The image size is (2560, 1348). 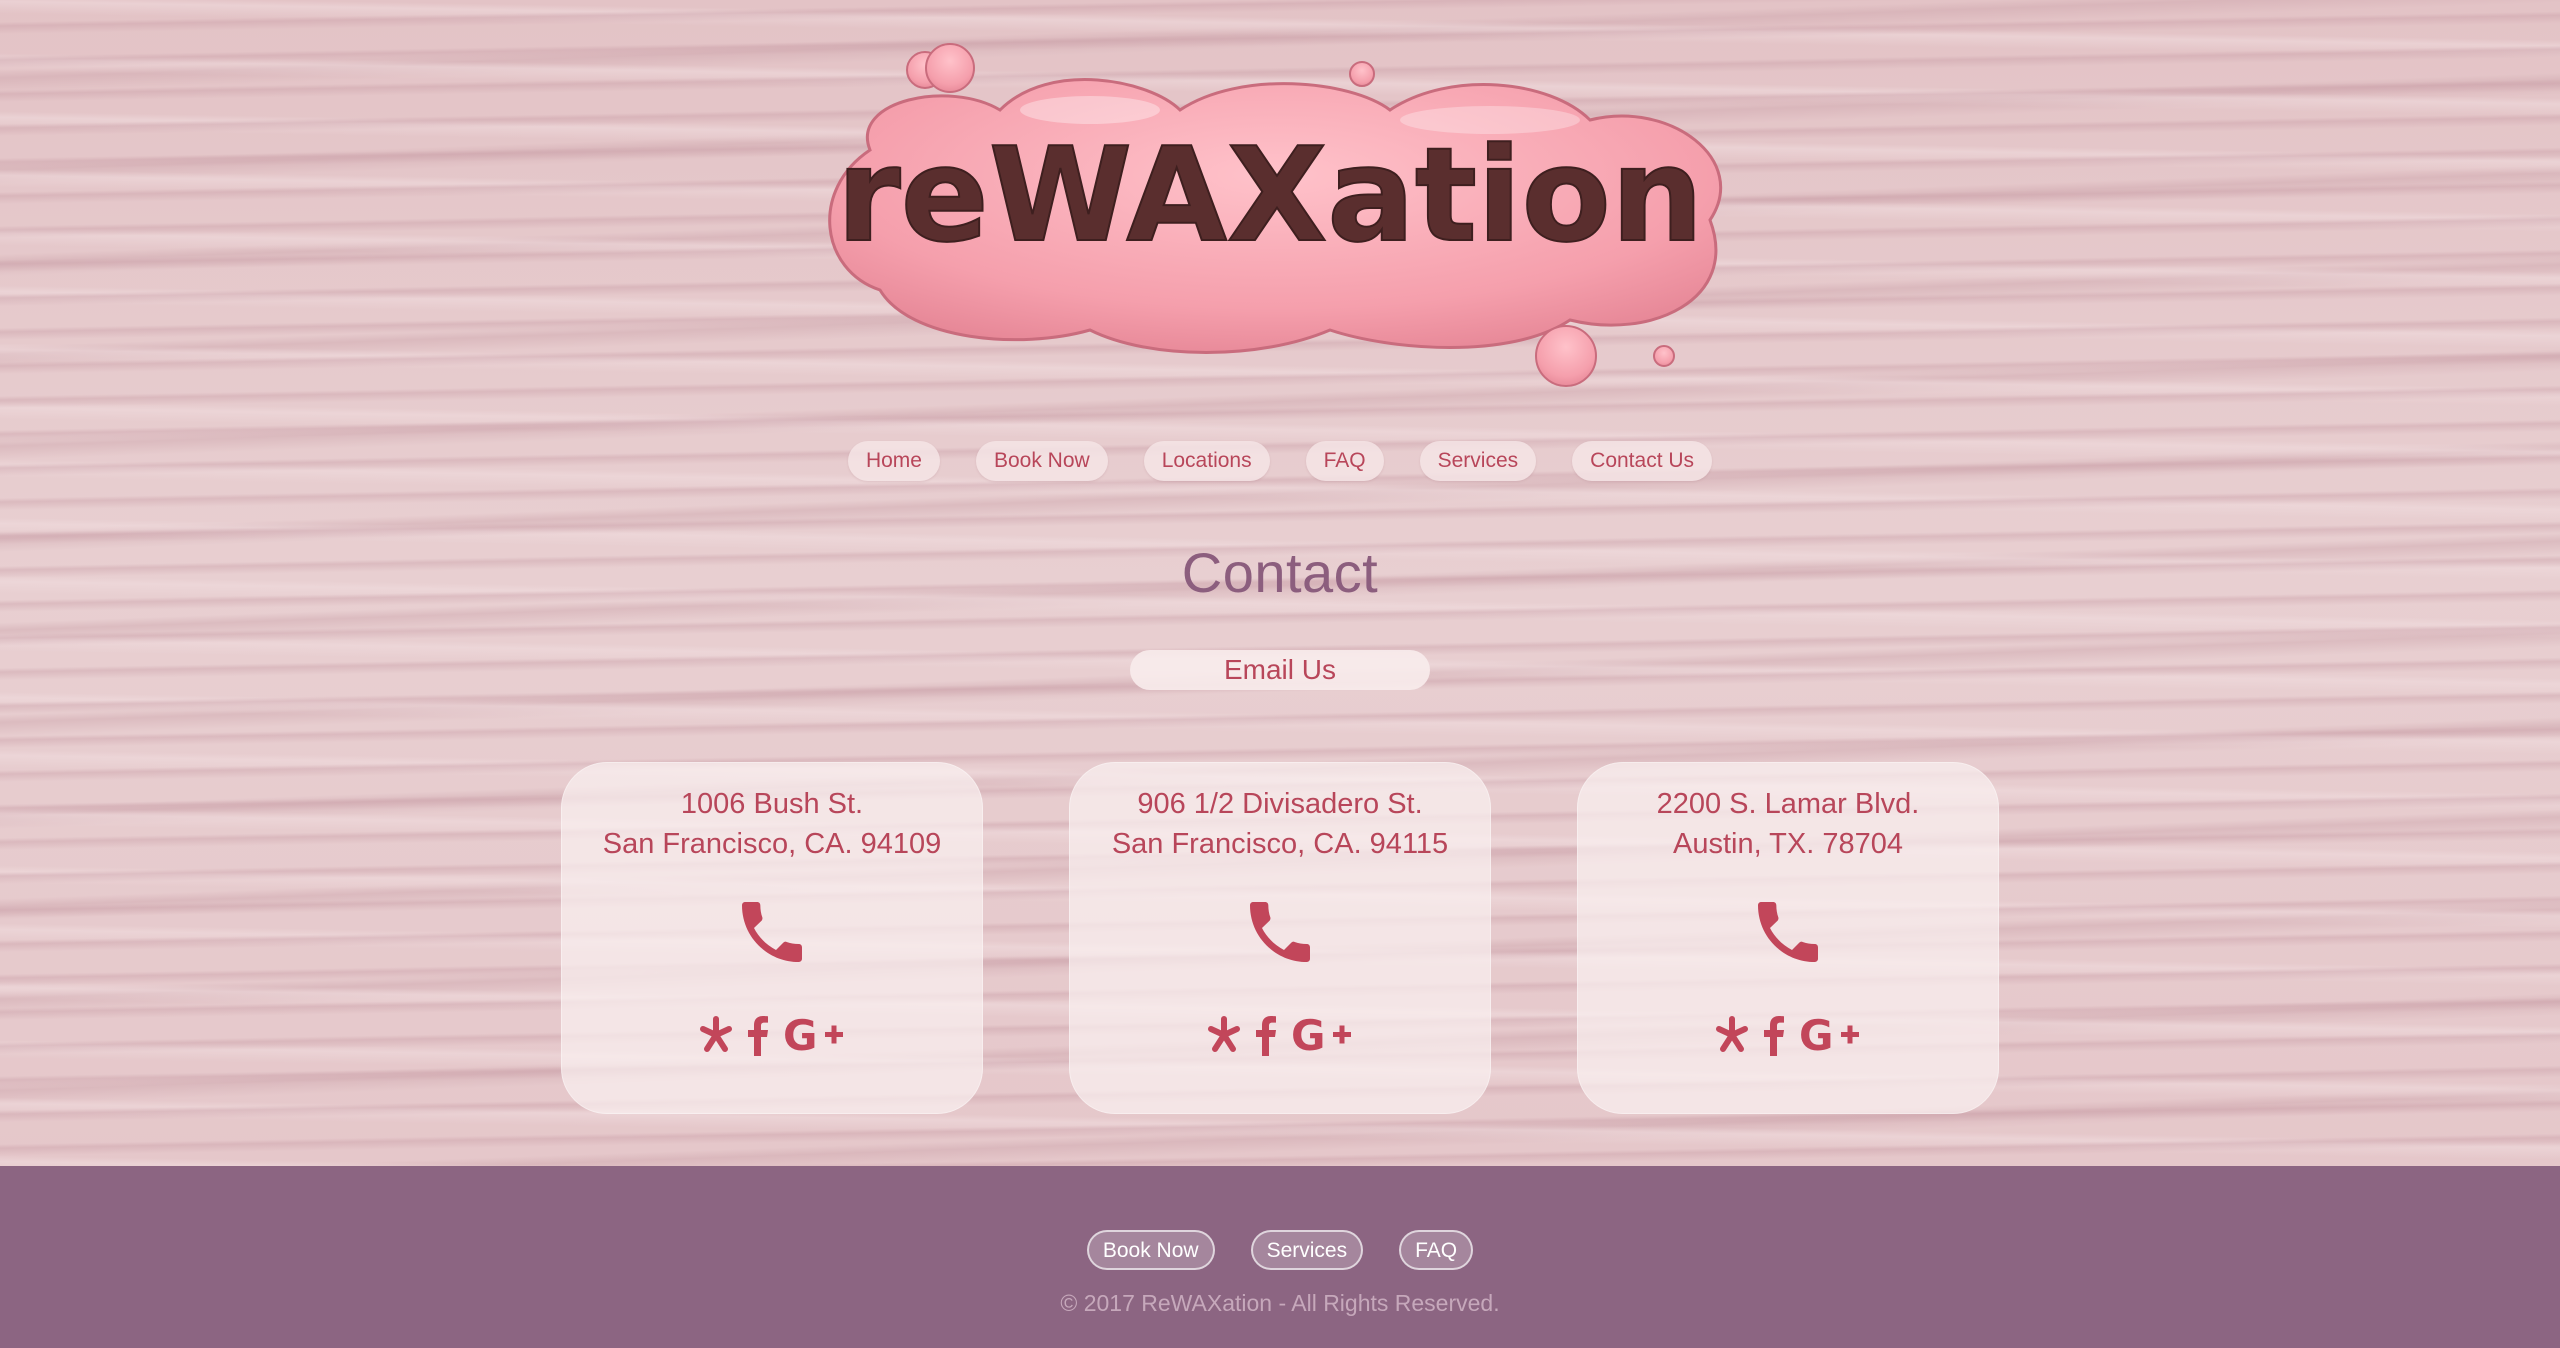 What do you see at coordinates (1280, 670) in the screenshot?
I see `email-us-button: Email Us` at bounding box center [1280, 670].